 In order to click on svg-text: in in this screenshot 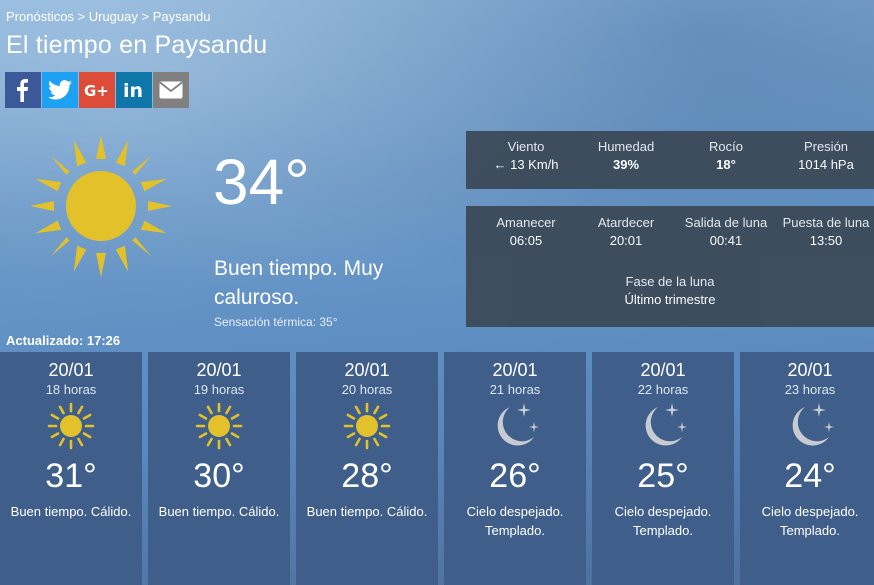, I will do `click(133, 90)`.